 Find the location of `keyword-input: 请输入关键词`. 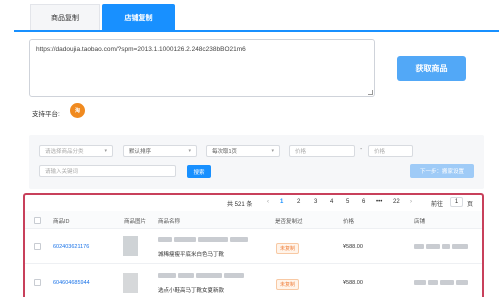

keyword-input: 请输入关键词 is located at coordinates (107, 171).